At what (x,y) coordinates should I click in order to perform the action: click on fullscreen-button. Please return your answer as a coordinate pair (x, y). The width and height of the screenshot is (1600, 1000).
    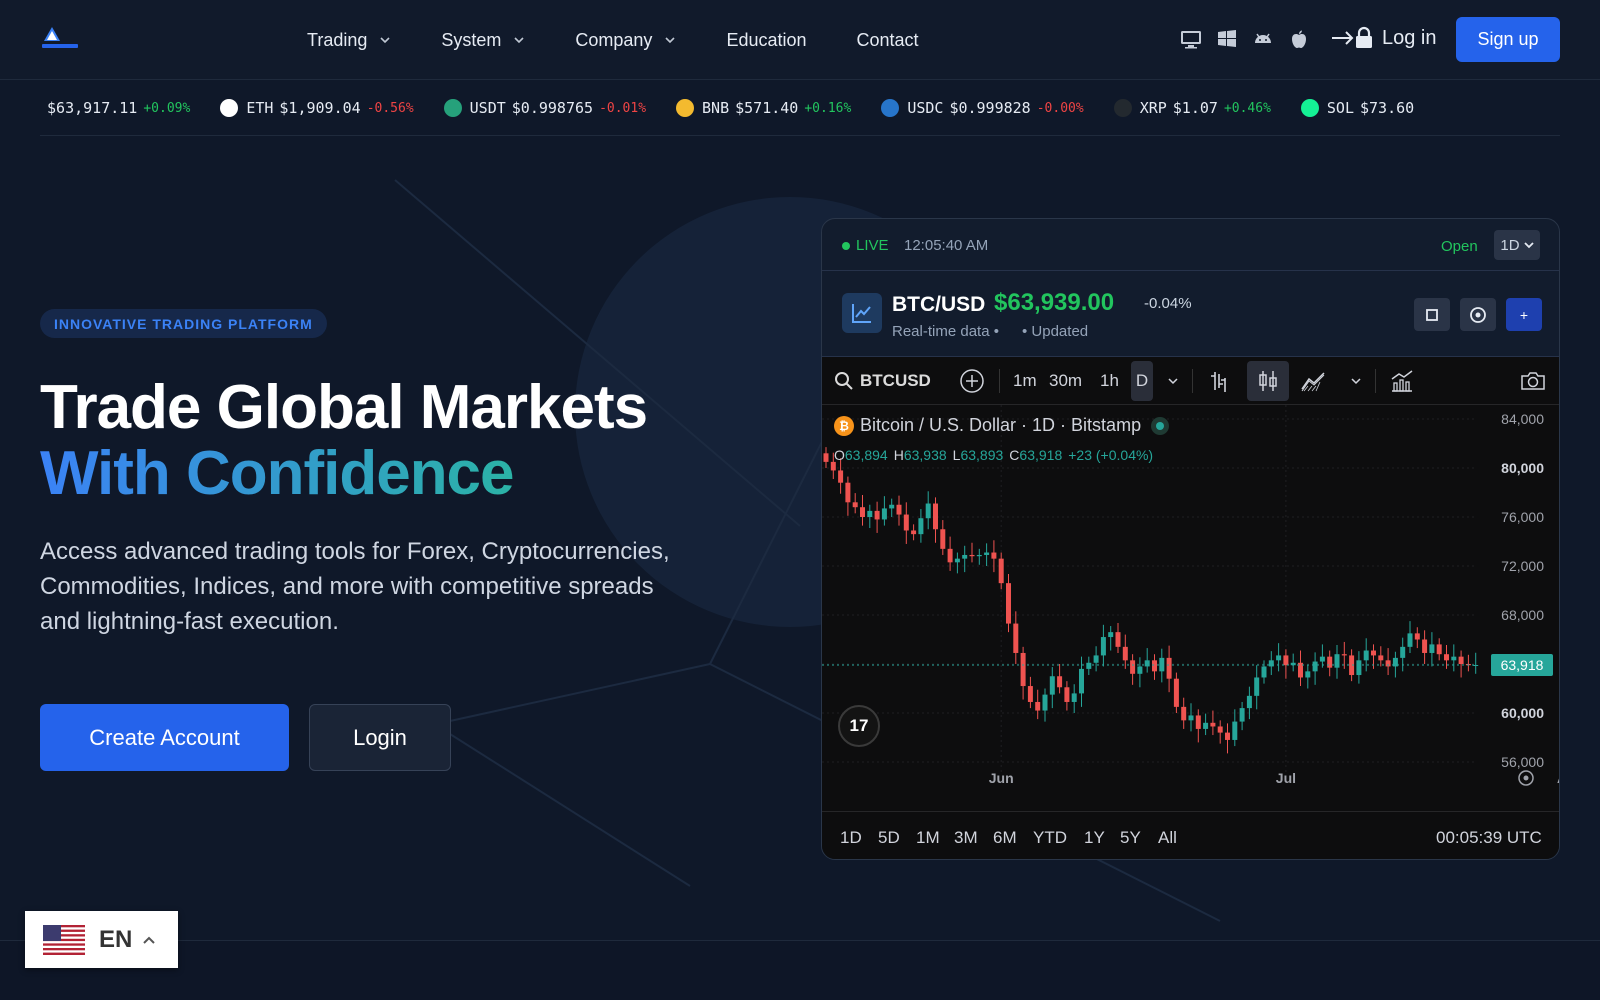
    Looking at the image, I should click on (1432, 314).